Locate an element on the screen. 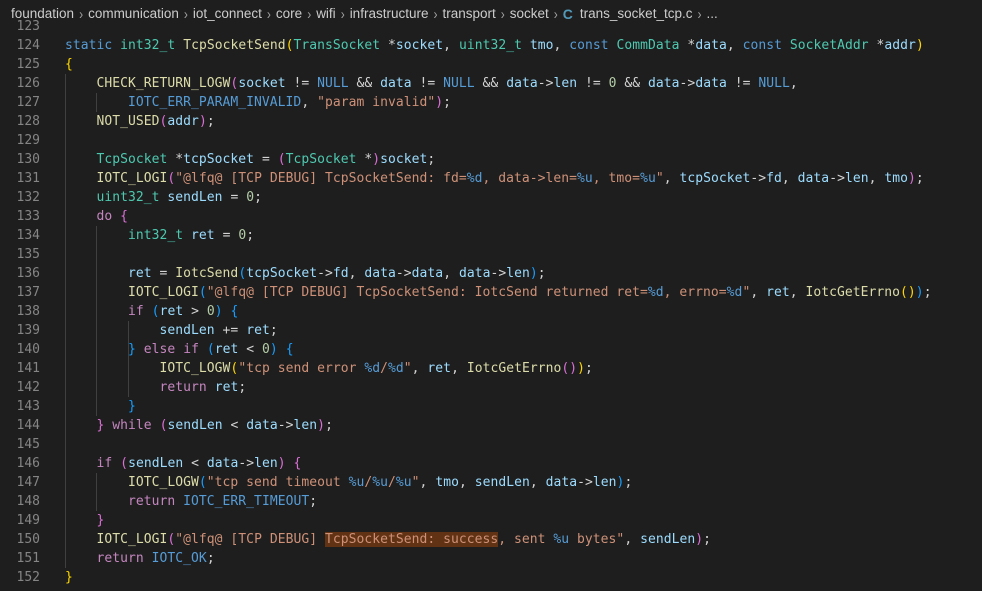  token: TcpSocket is located at coordinates (132, 159).